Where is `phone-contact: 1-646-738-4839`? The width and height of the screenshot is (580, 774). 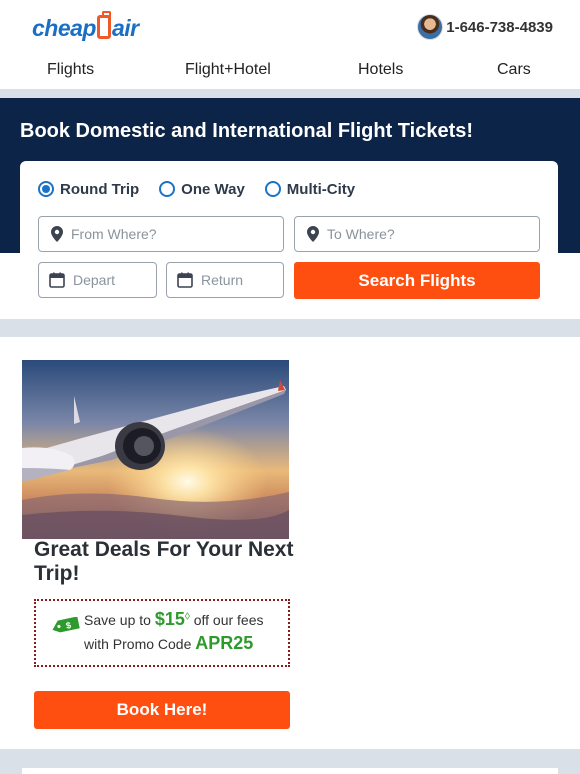 phone-contact: 1-646-738-4839 is located at coordinates (485, 27).